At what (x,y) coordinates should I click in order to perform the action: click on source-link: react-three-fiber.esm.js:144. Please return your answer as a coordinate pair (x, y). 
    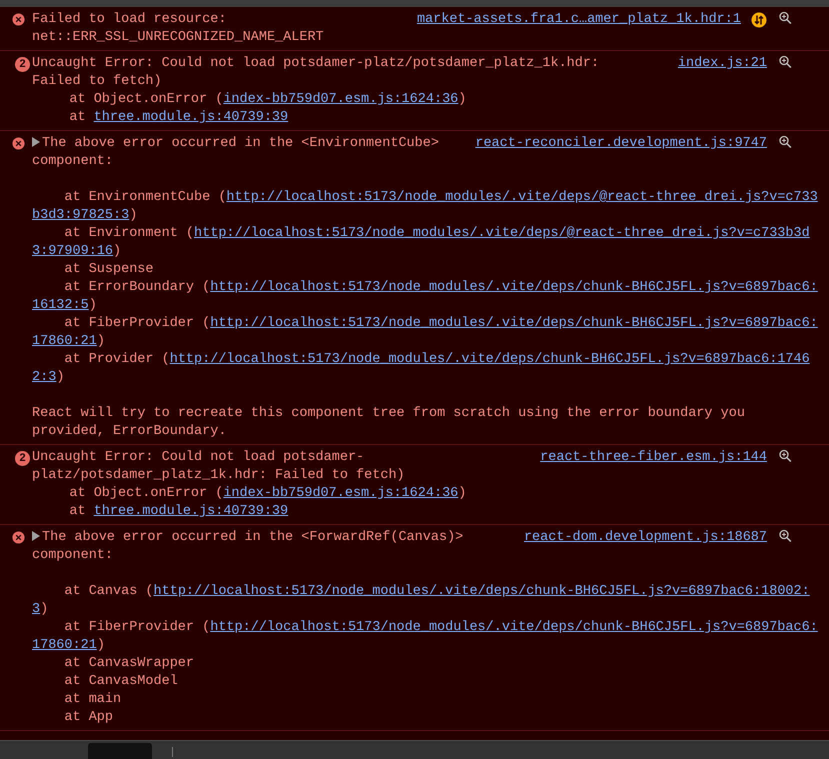
    Looking at the image, I should click on (653, 458).